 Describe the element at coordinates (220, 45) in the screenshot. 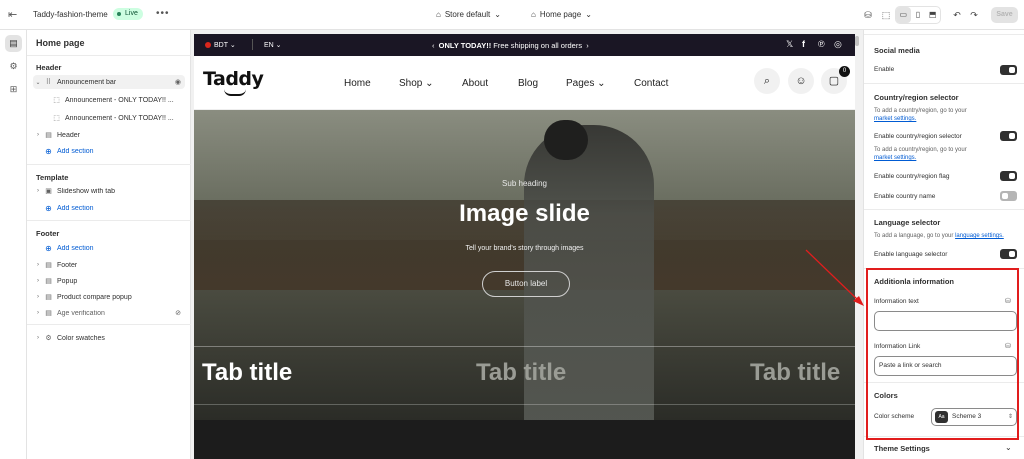

I see `currency-selector: BDT ⌄` at that location.